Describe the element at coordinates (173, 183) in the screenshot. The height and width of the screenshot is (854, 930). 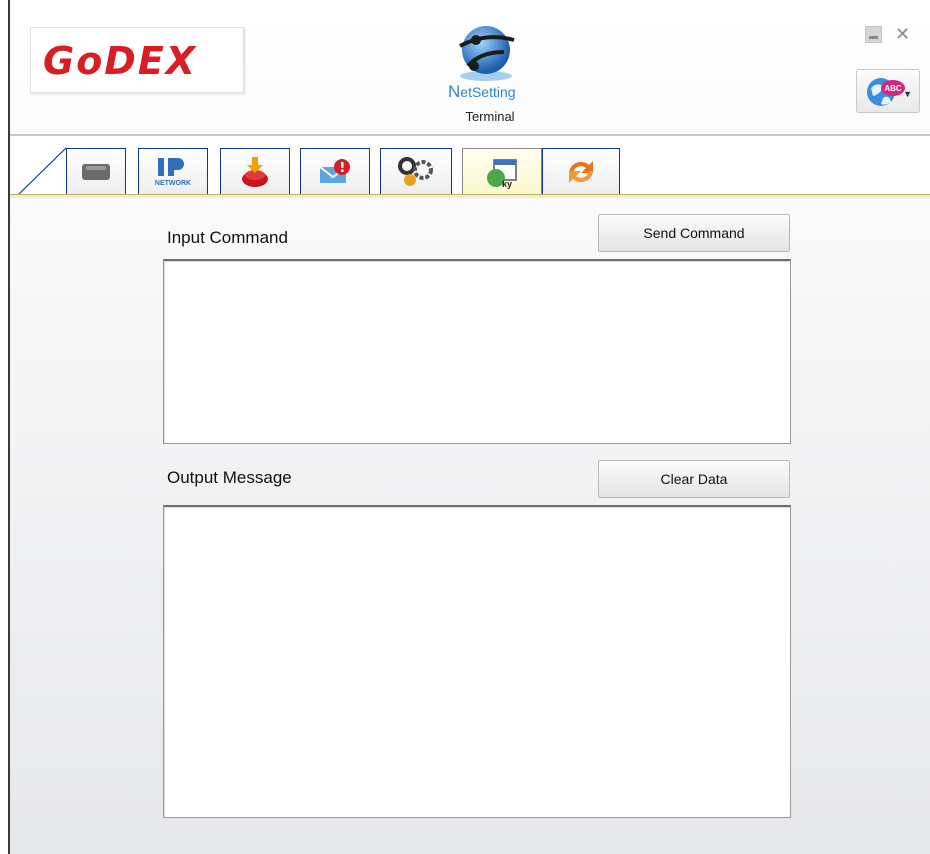
I see `tab-network-label: NETWORK` at that location.